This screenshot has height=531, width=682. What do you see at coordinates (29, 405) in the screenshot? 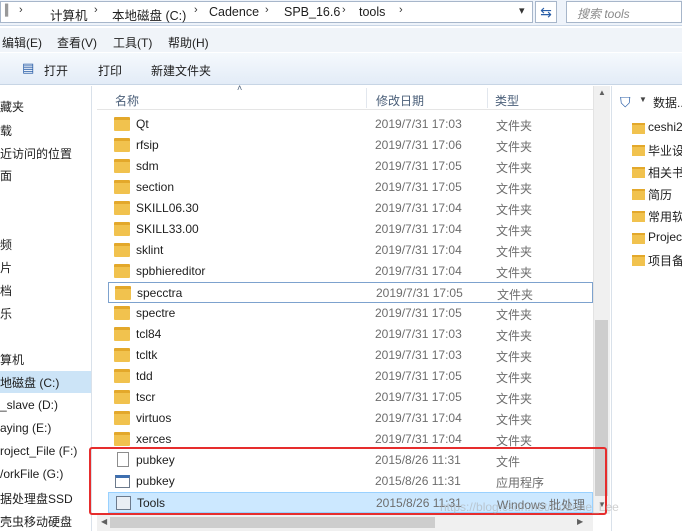
I see `nav-item-drive-d: _slave (D:)` at bounding box center [29, 405].